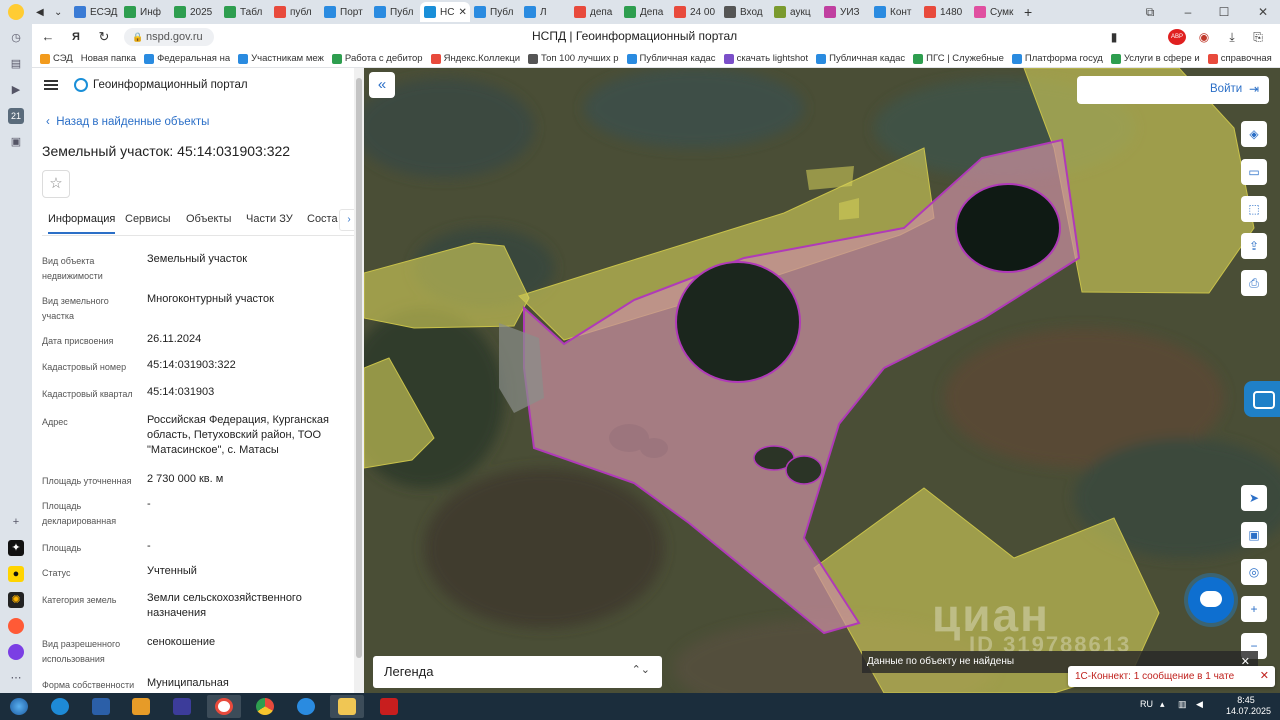  I want to click on more-apps-icon: ⋯, so click(16, 678).